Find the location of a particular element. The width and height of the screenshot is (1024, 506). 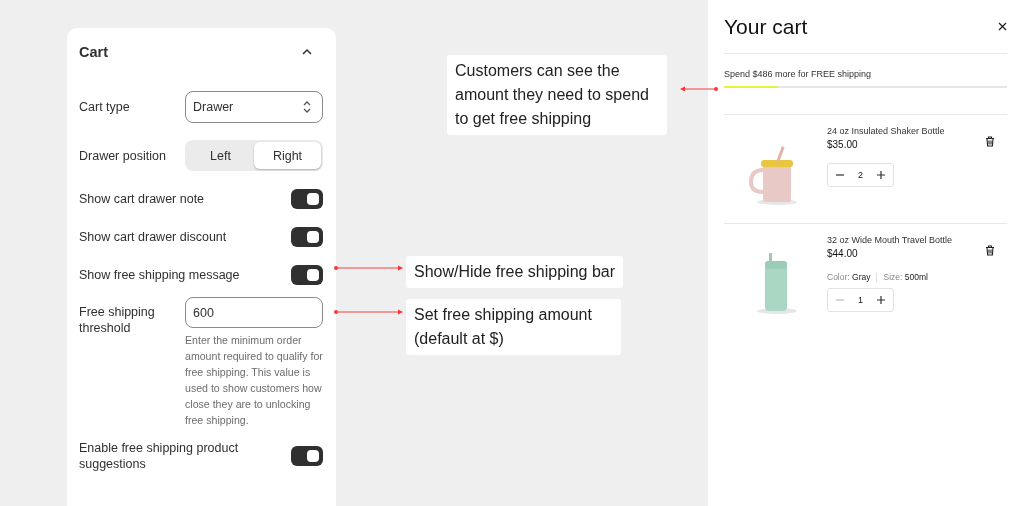

position-option: Right is located at coordinates (287, 155).